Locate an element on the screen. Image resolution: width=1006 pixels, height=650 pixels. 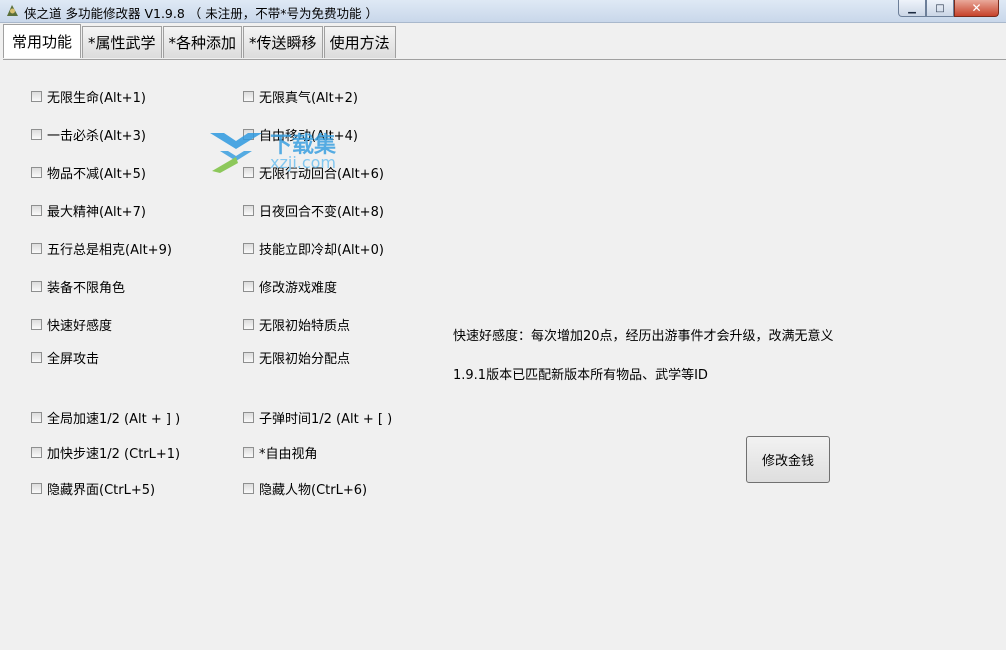
version-note: 1.9.1版本已匹配新版本所有物品、武学等ID is located at coordinates (580, 375).